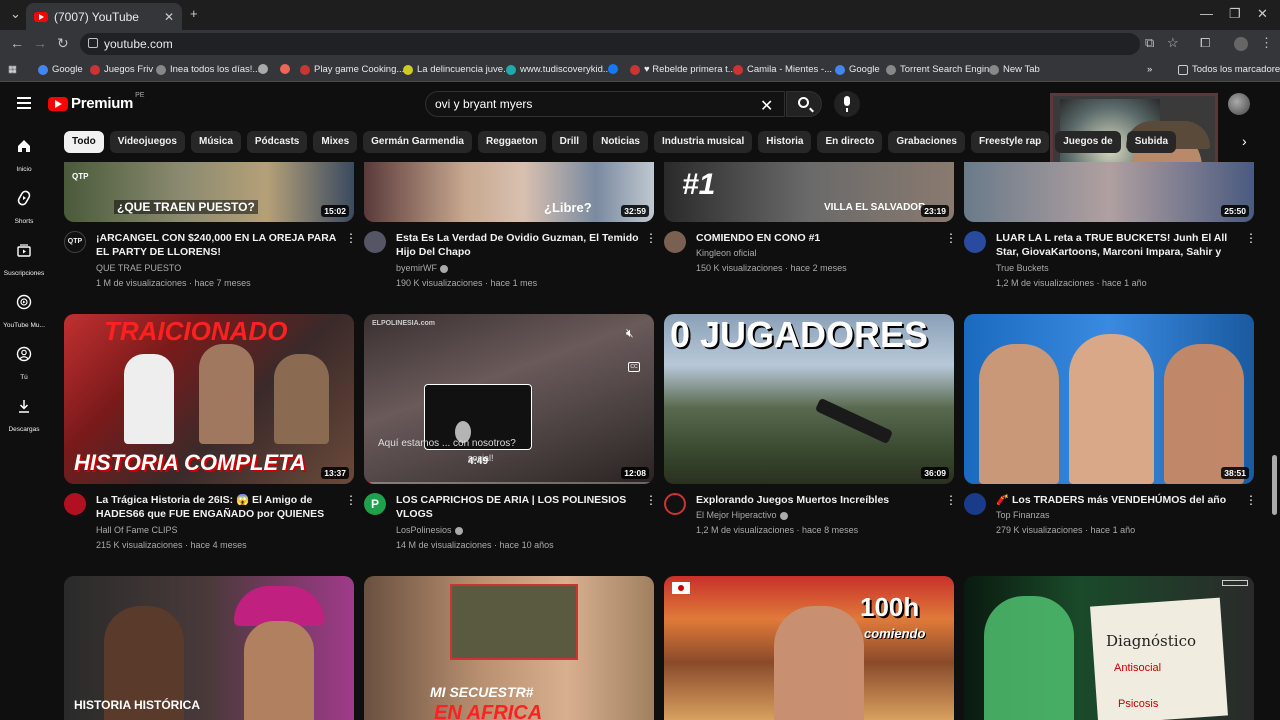  What do you see at coordinates (137, 530) in the screenshot?
I see `channel-name: Hall Of Fame CLIPS` at bounding box center [137, 530].